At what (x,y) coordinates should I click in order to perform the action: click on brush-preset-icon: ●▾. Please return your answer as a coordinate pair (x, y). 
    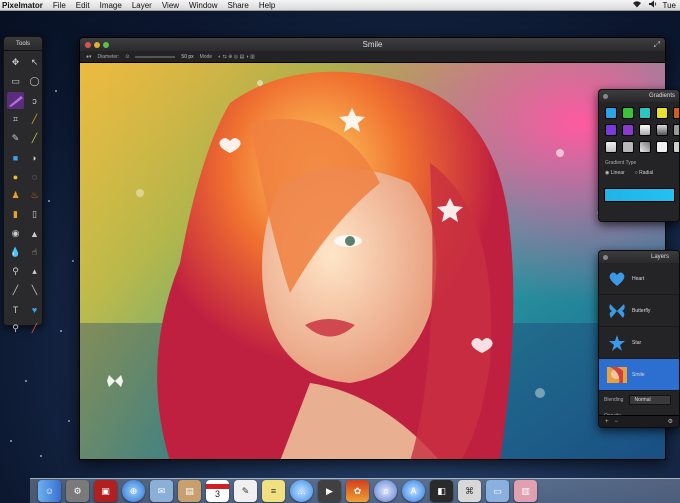
    Looking at the image, I should click on (89, 57).